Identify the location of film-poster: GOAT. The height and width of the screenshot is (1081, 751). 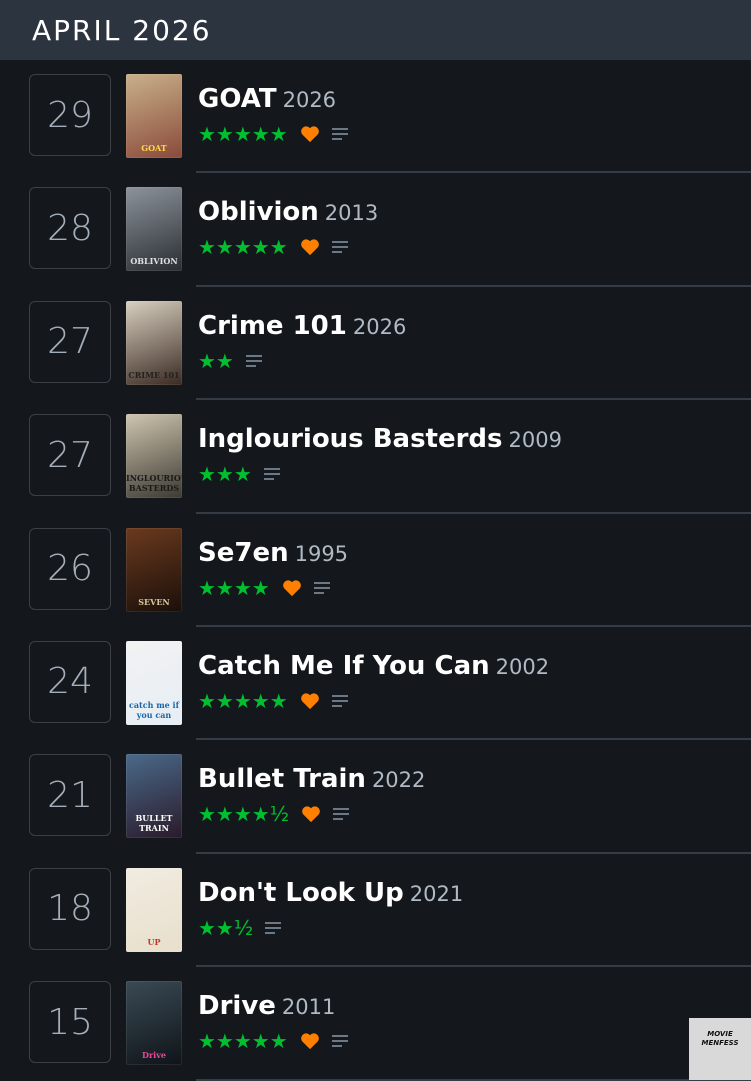
(154, 116).